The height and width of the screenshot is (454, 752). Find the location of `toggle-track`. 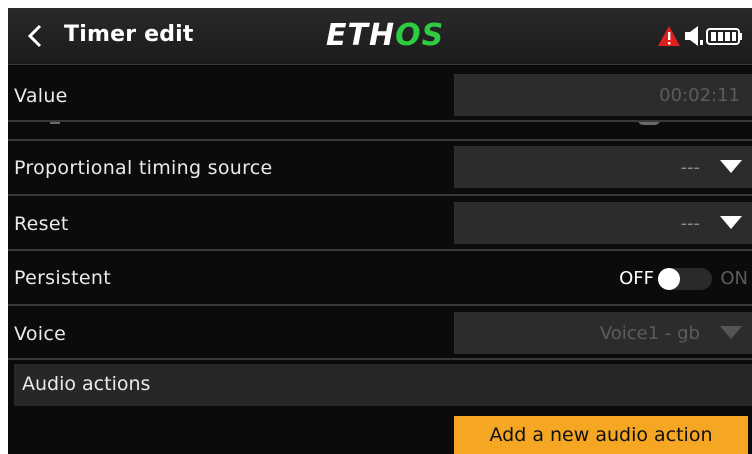

toggle-track is located at coordinates (685, 279).